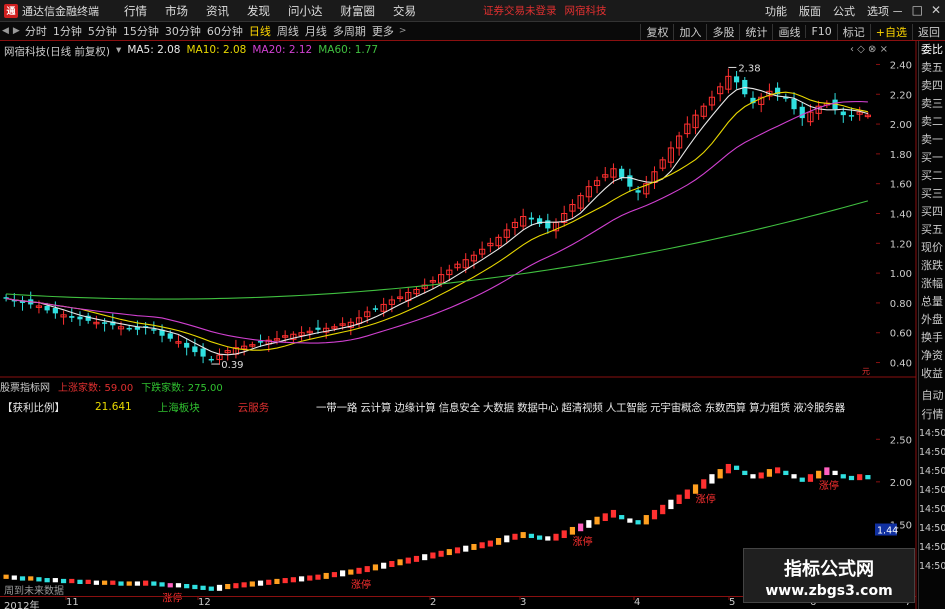 The image size is (945, 609). I want to click on side-item: 买一, so click(932, 158).